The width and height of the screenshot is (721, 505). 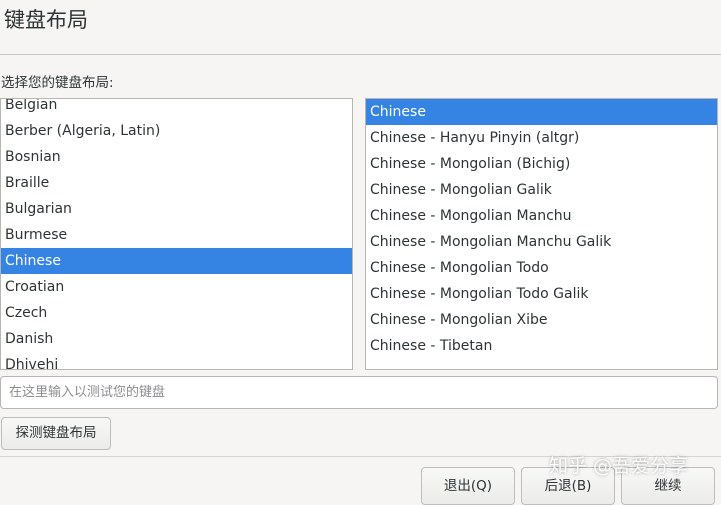 What do you see at coordinates (176, 209) in the screenshot?
I see `layout-list-item: Bulgarian` at bounding box center [176, 209].